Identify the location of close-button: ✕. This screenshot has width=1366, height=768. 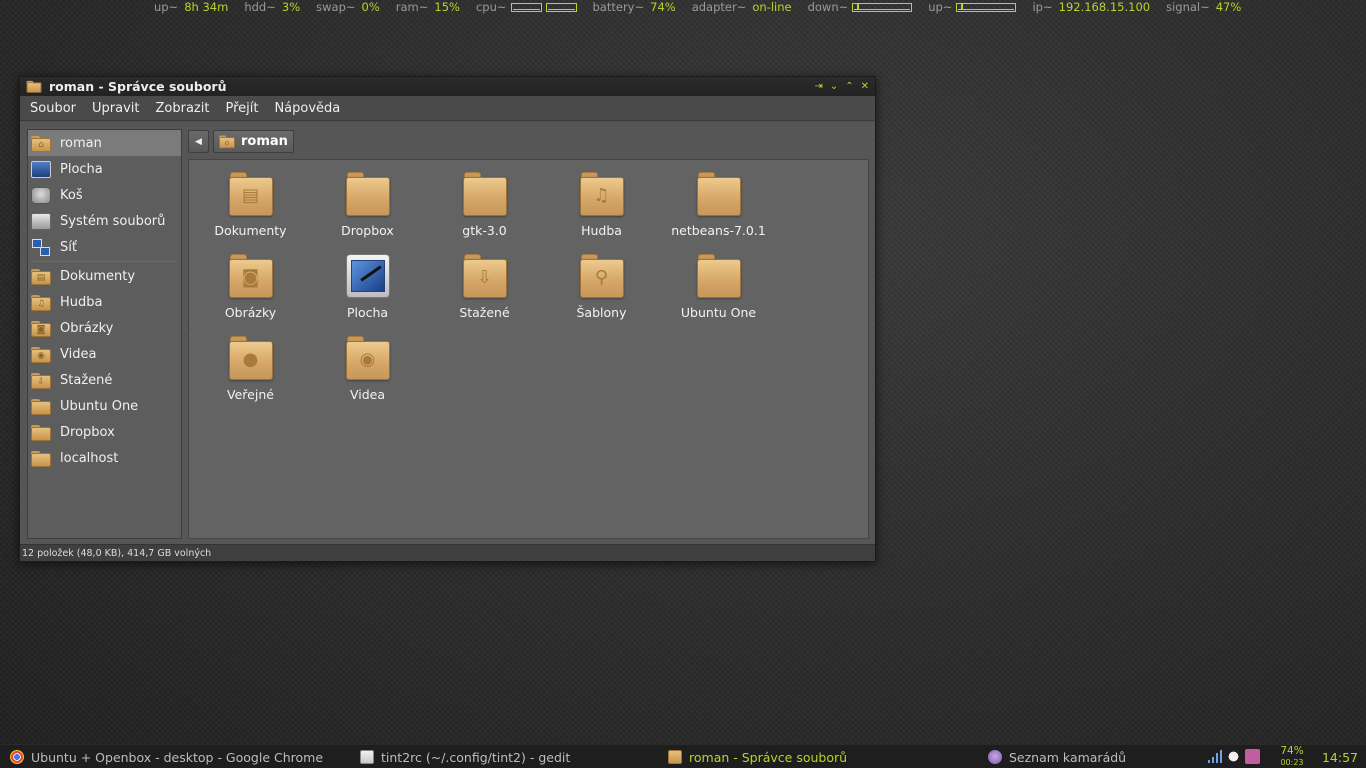
(865, 86).